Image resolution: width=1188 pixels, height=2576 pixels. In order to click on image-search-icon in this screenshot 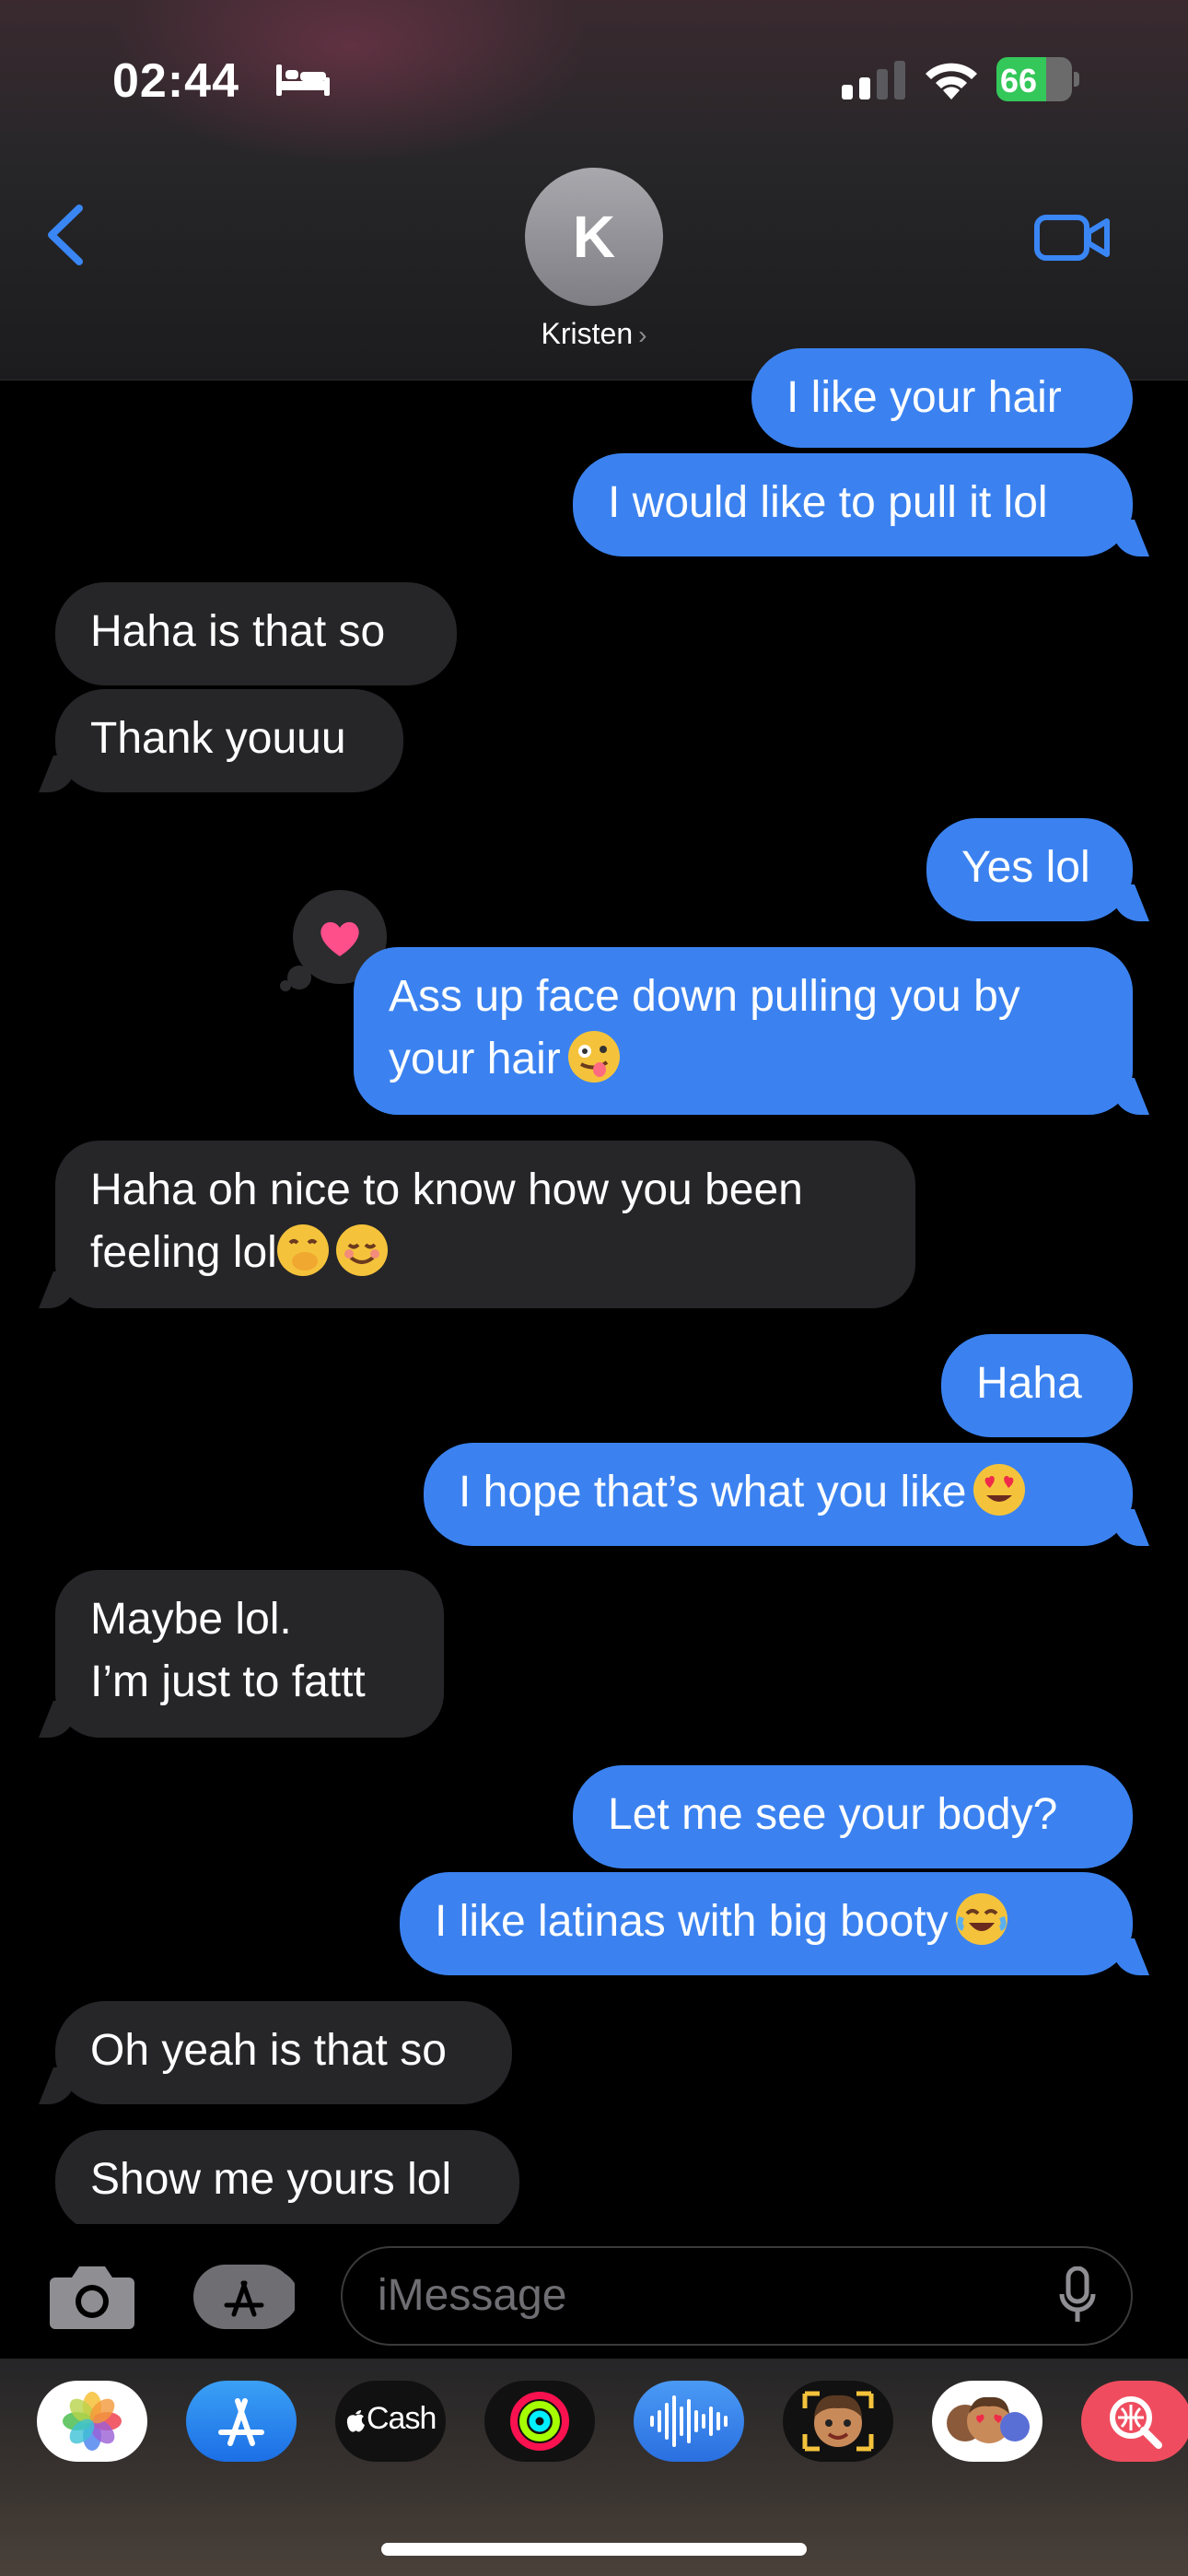, I will do `click(1136, 2422)`.